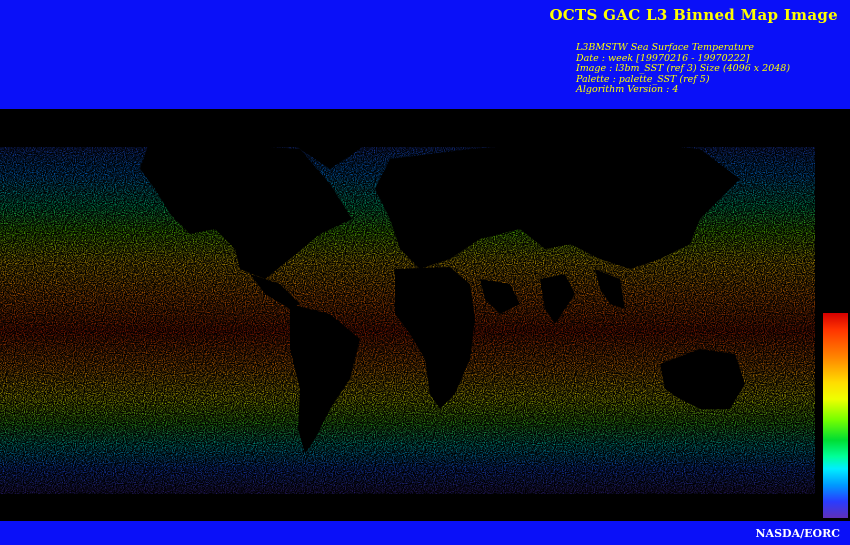 The image size is (850, 545). What do you see at coordinates (693, 15) in the screenshot?
I see `map-title: OCTS GAC L3 Binned Map Image` at bounding box center [693, 15].